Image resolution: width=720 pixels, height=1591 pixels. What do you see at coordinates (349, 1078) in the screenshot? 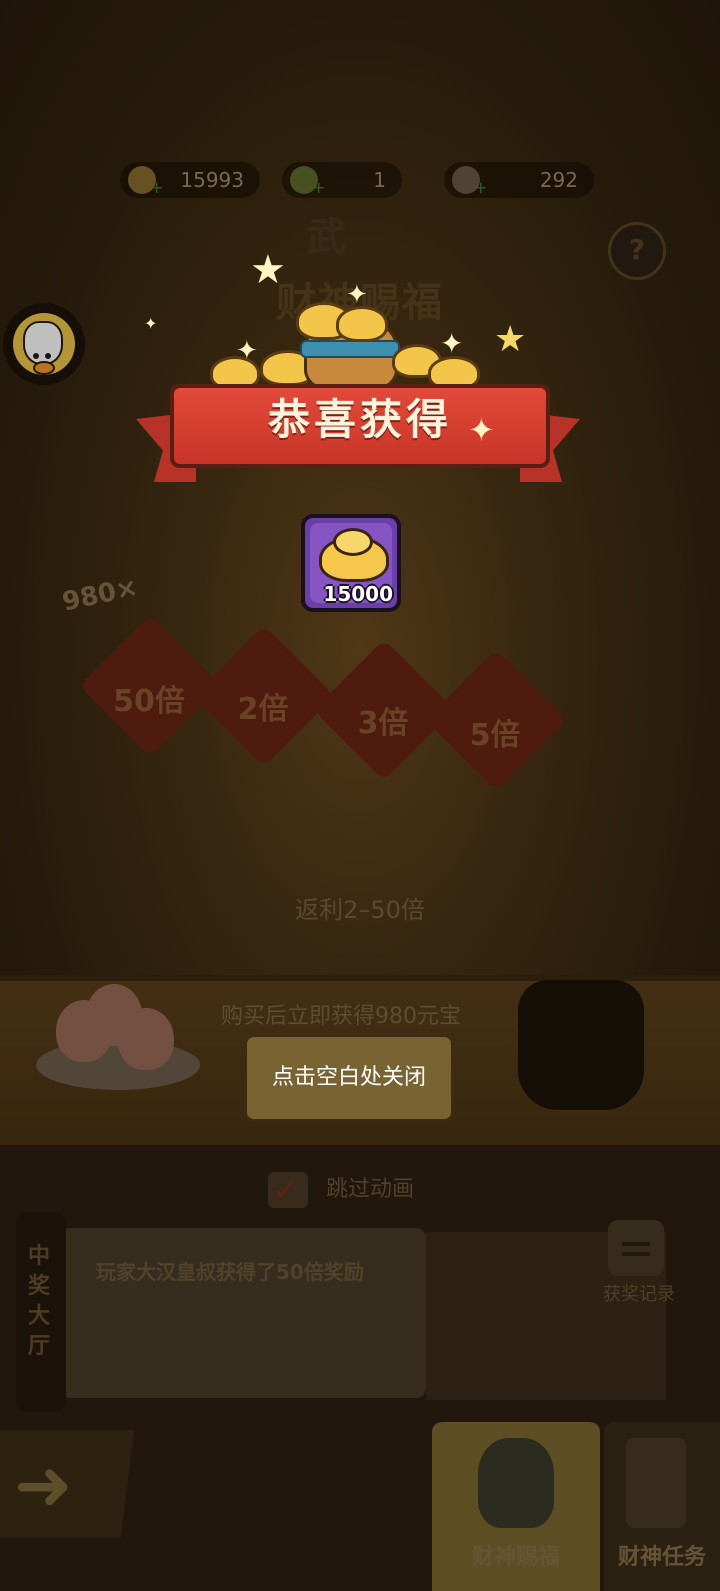
I see `close-hint-button: 点击空白处关闭` at bounding box center [349, 1078].